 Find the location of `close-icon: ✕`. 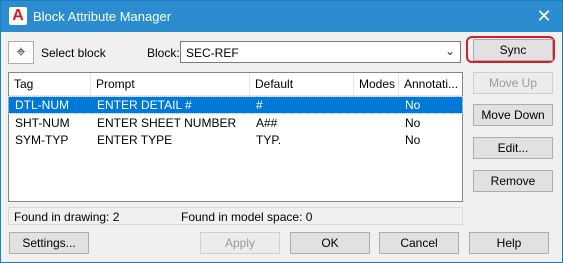

close-icon: ✕ is located at coordinates (544, 16).